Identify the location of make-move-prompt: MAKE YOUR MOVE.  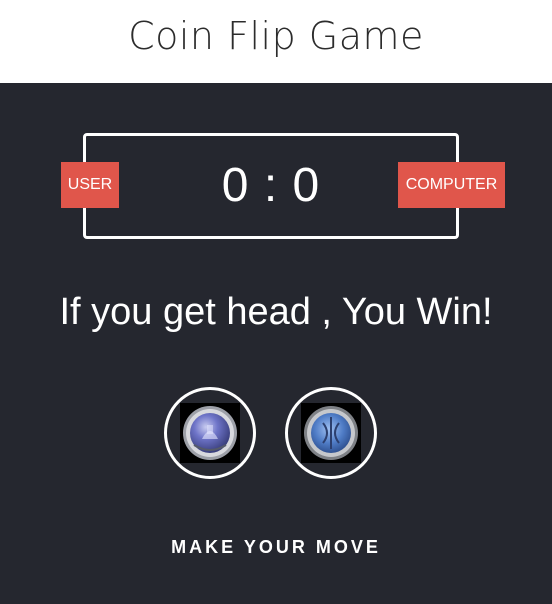
(276, 547).